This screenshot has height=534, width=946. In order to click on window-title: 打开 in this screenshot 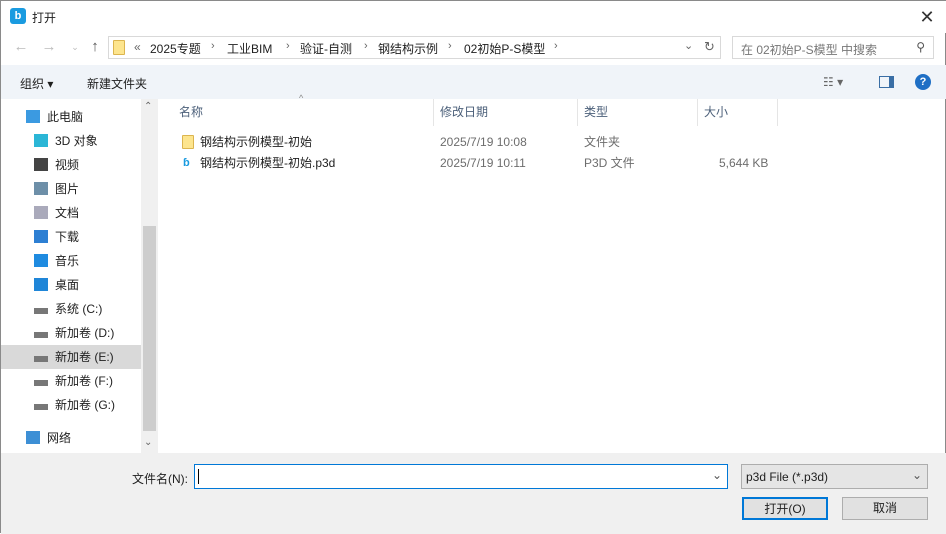, I will do `click(44, 18)`.